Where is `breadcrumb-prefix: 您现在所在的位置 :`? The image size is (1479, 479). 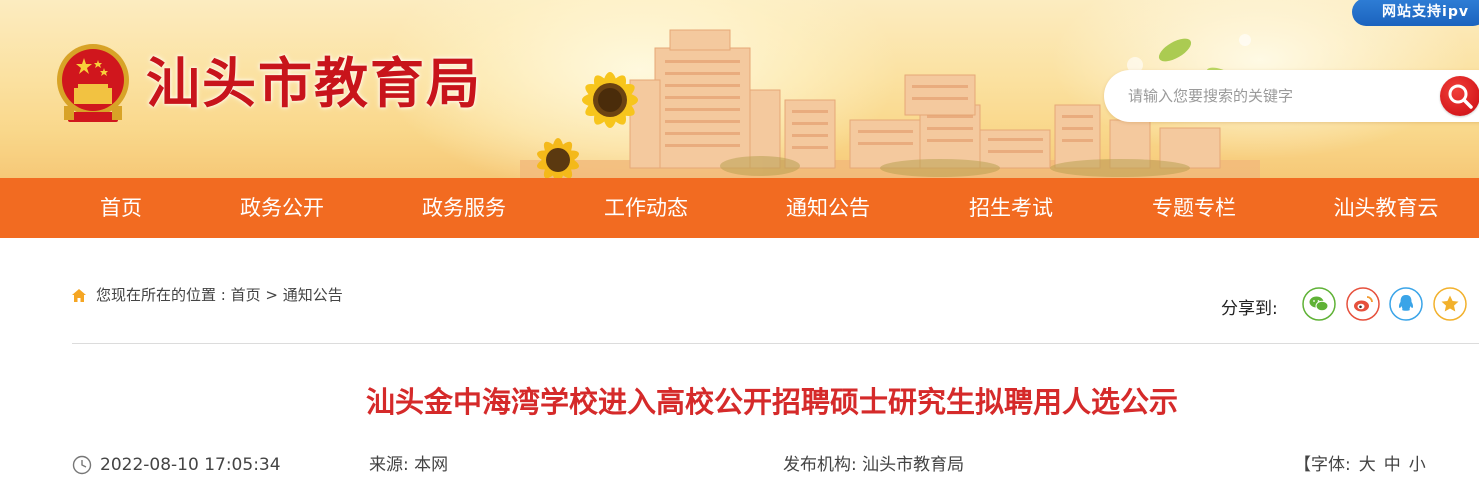 breadcrumb-prefix: 您现在所在的位置 : is located at coordinates (163, 295).